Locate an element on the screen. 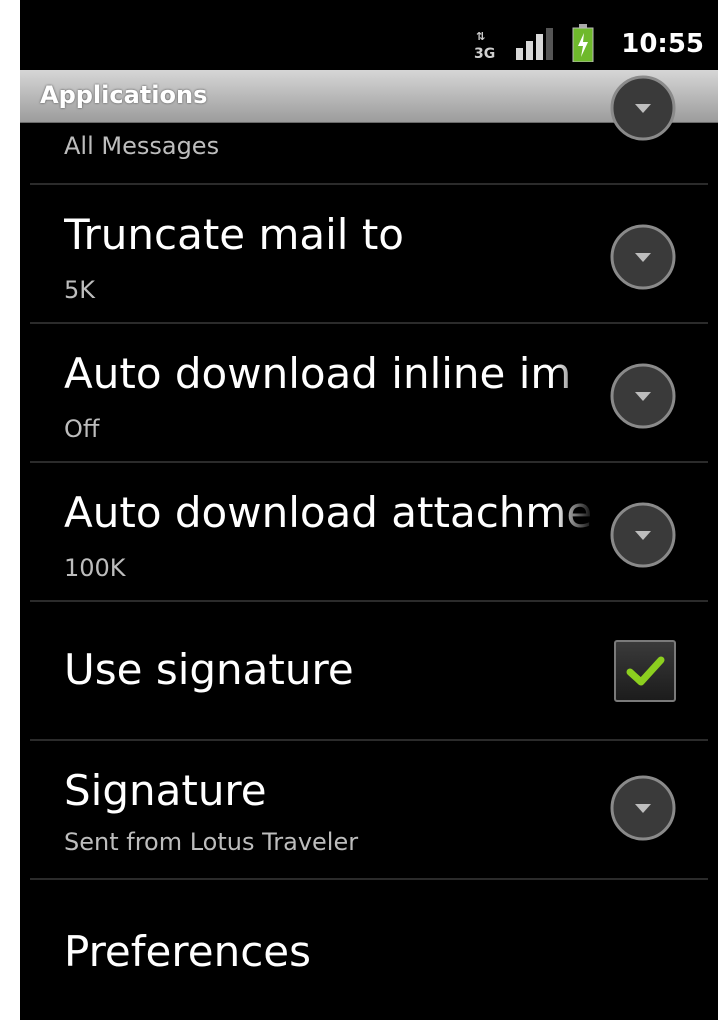 The height and width of the screenshot is (1020, 718). setting-title-text: Auto download inline im is located at coordinates (318, 373).